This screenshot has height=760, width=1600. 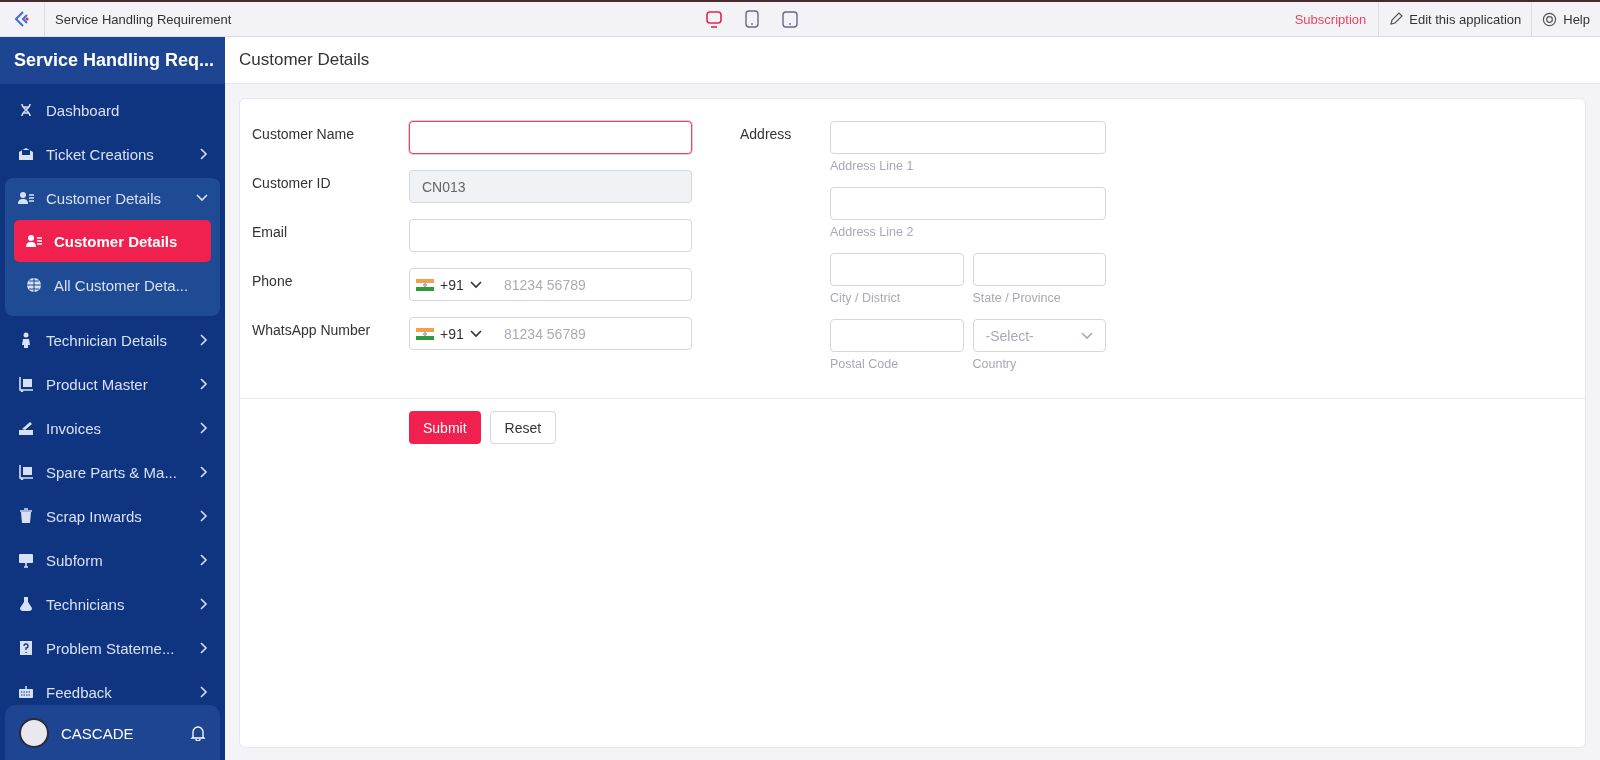 I want to click on sidebar-item: Ticket Creations, so click(x=112, y=154).